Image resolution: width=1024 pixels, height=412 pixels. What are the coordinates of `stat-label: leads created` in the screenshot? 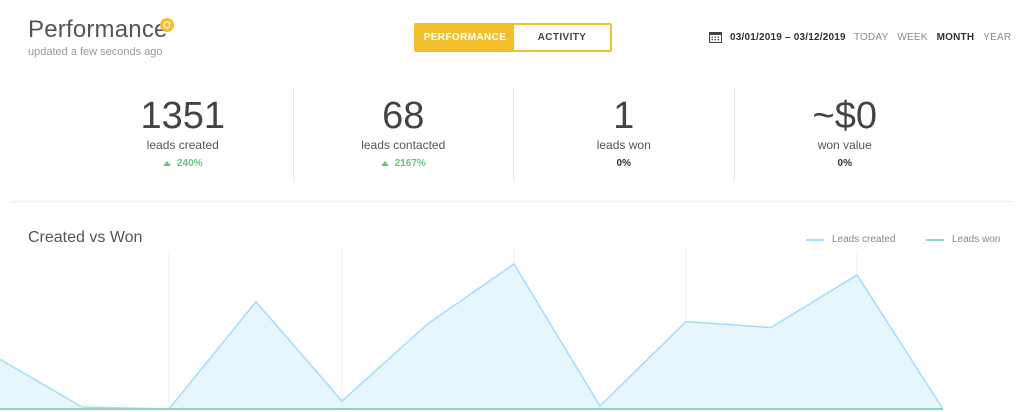 It's located at (182, 145).